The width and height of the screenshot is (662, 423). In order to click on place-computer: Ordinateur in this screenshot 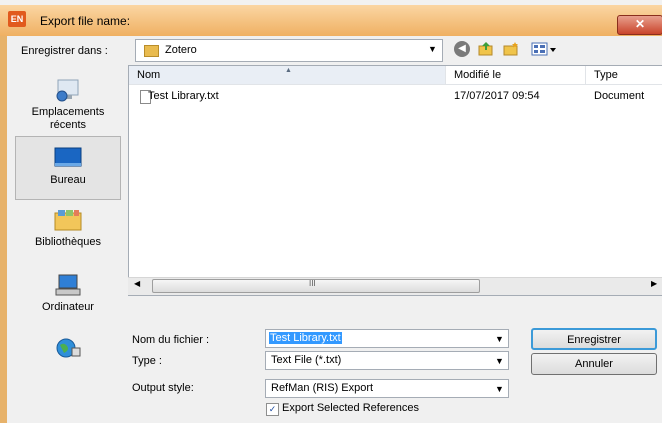, I will do `click(68, 293)`.